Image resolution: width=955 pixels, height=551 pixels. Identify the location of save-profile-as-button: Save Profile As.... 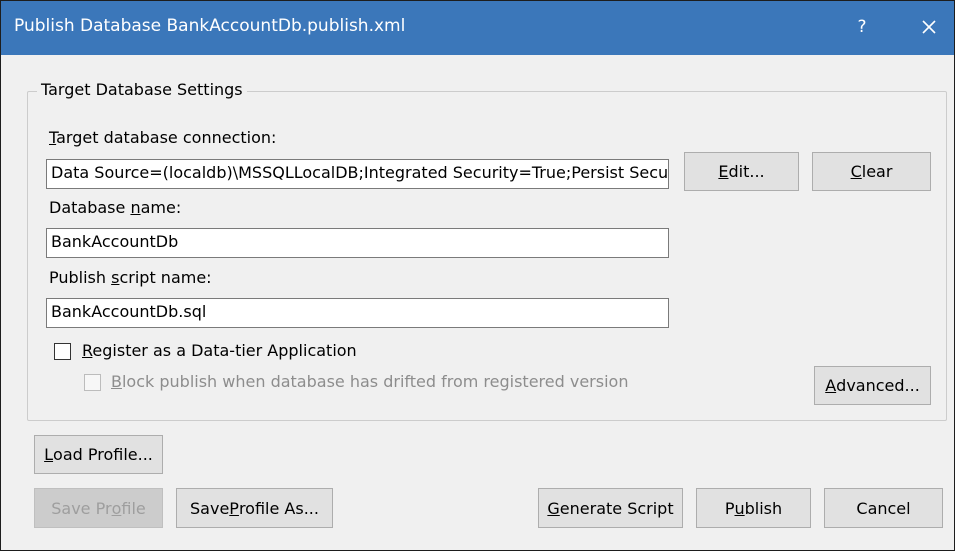
(254, 508).